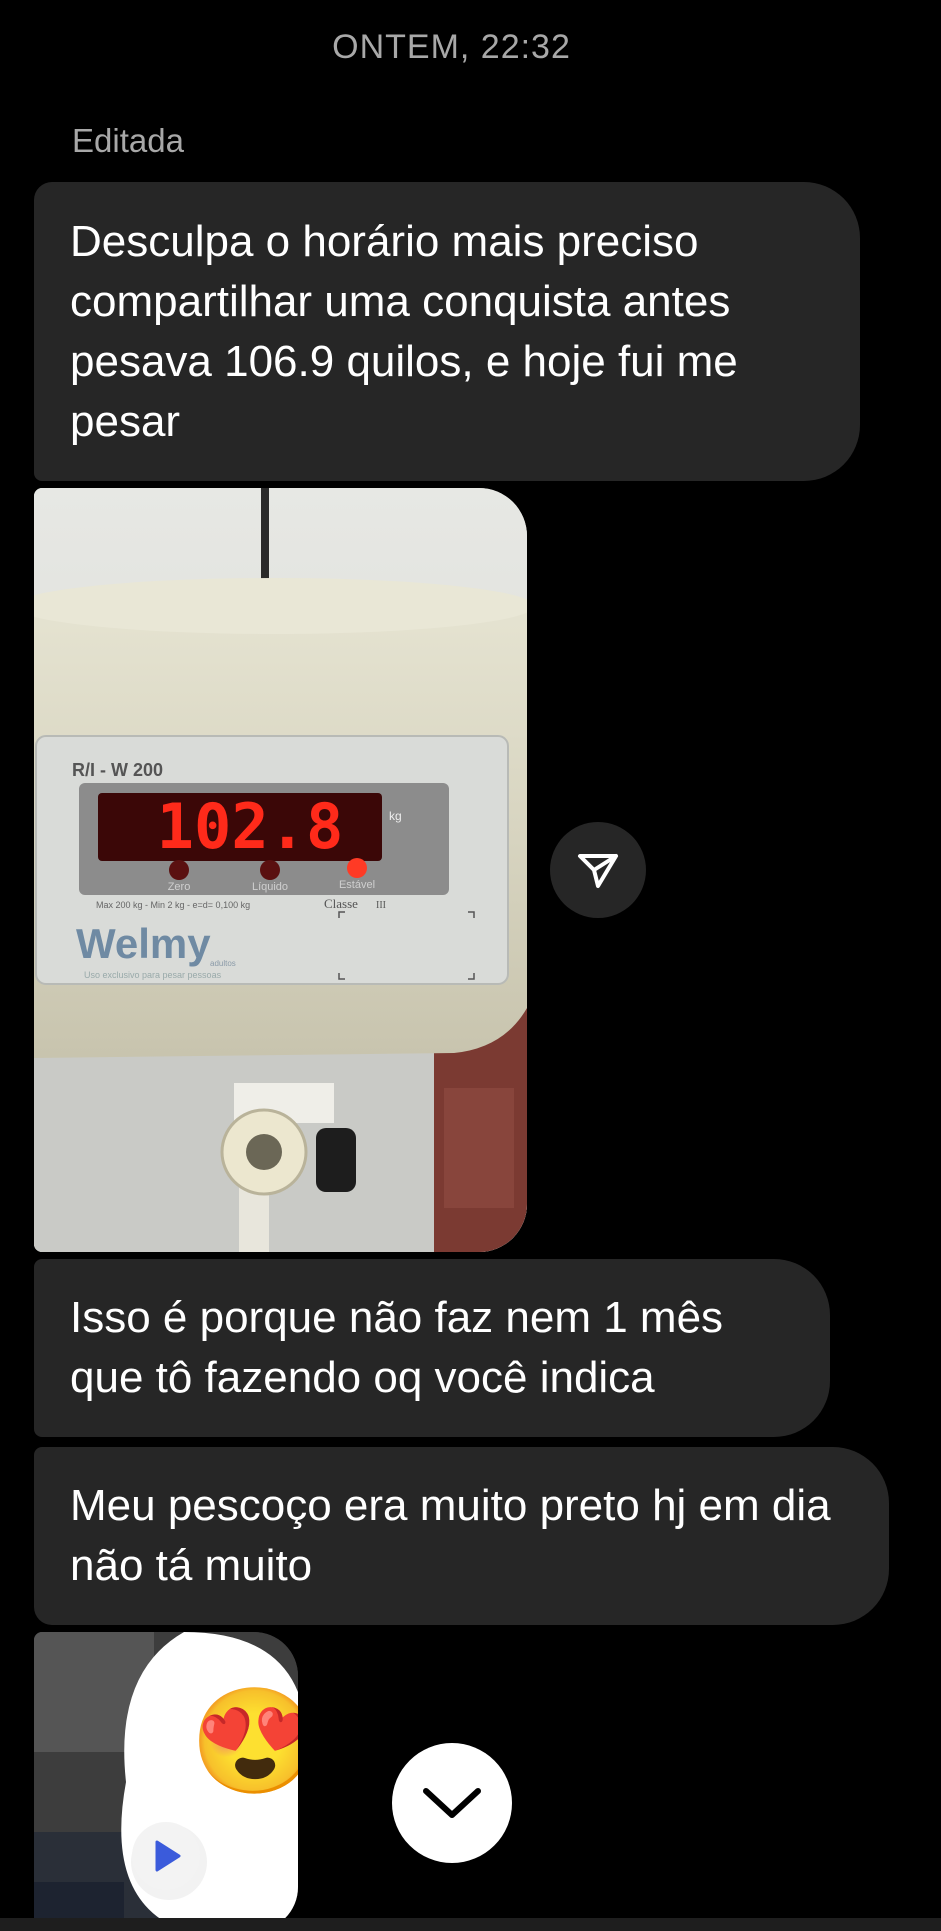 The width and height of the screenshot is (941, 1931). Describe the element at coordinates (143, 943) in the screenshot. I see `scale-brand: Welmy` at that location.